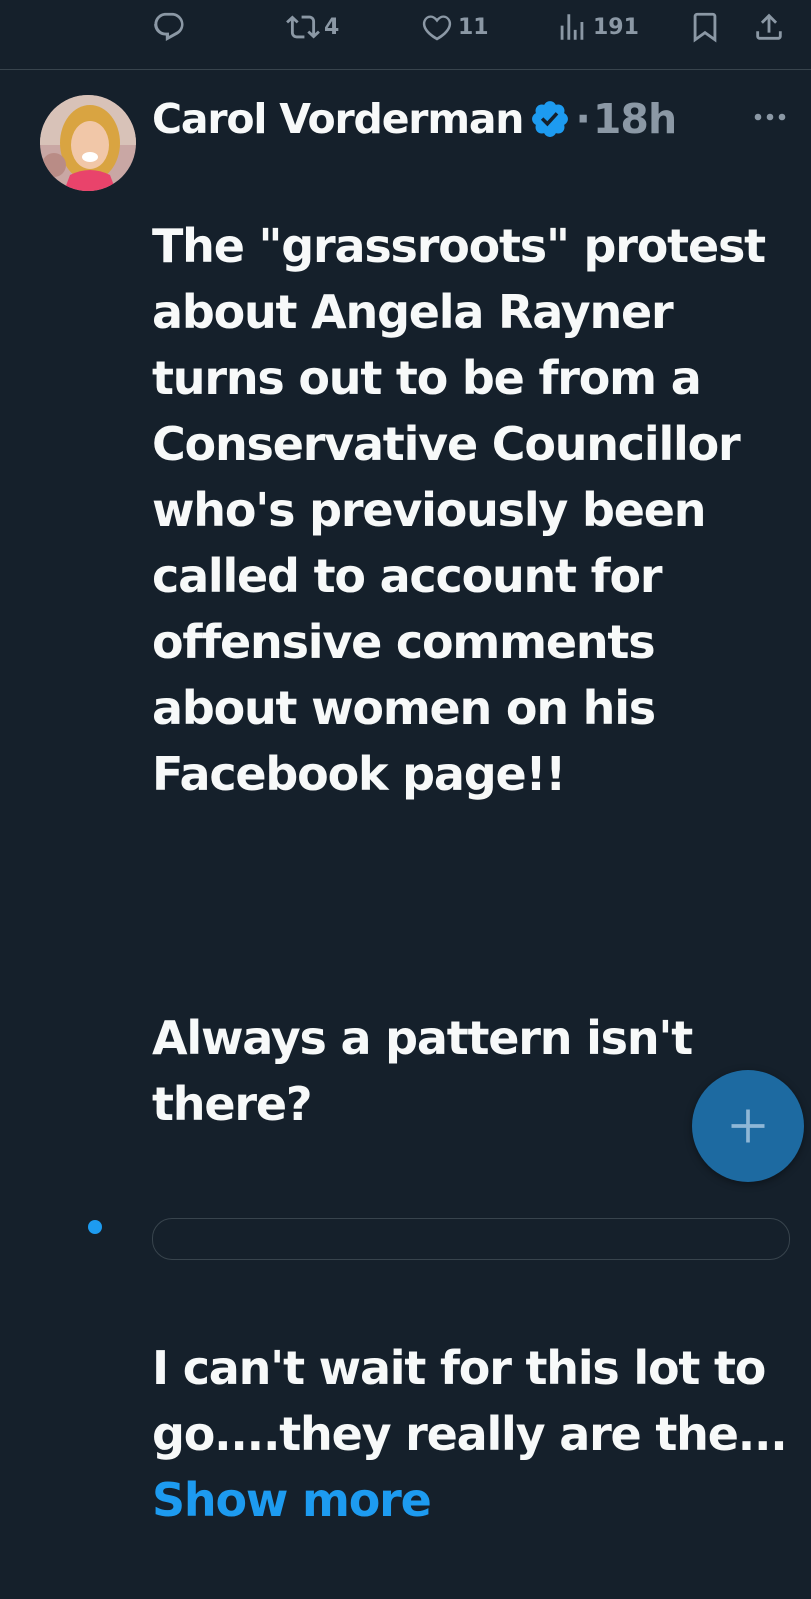 Image resolution: width=811 pixels, height=1599 pixels. I want to click on like-button: 11, so click(454, 27).